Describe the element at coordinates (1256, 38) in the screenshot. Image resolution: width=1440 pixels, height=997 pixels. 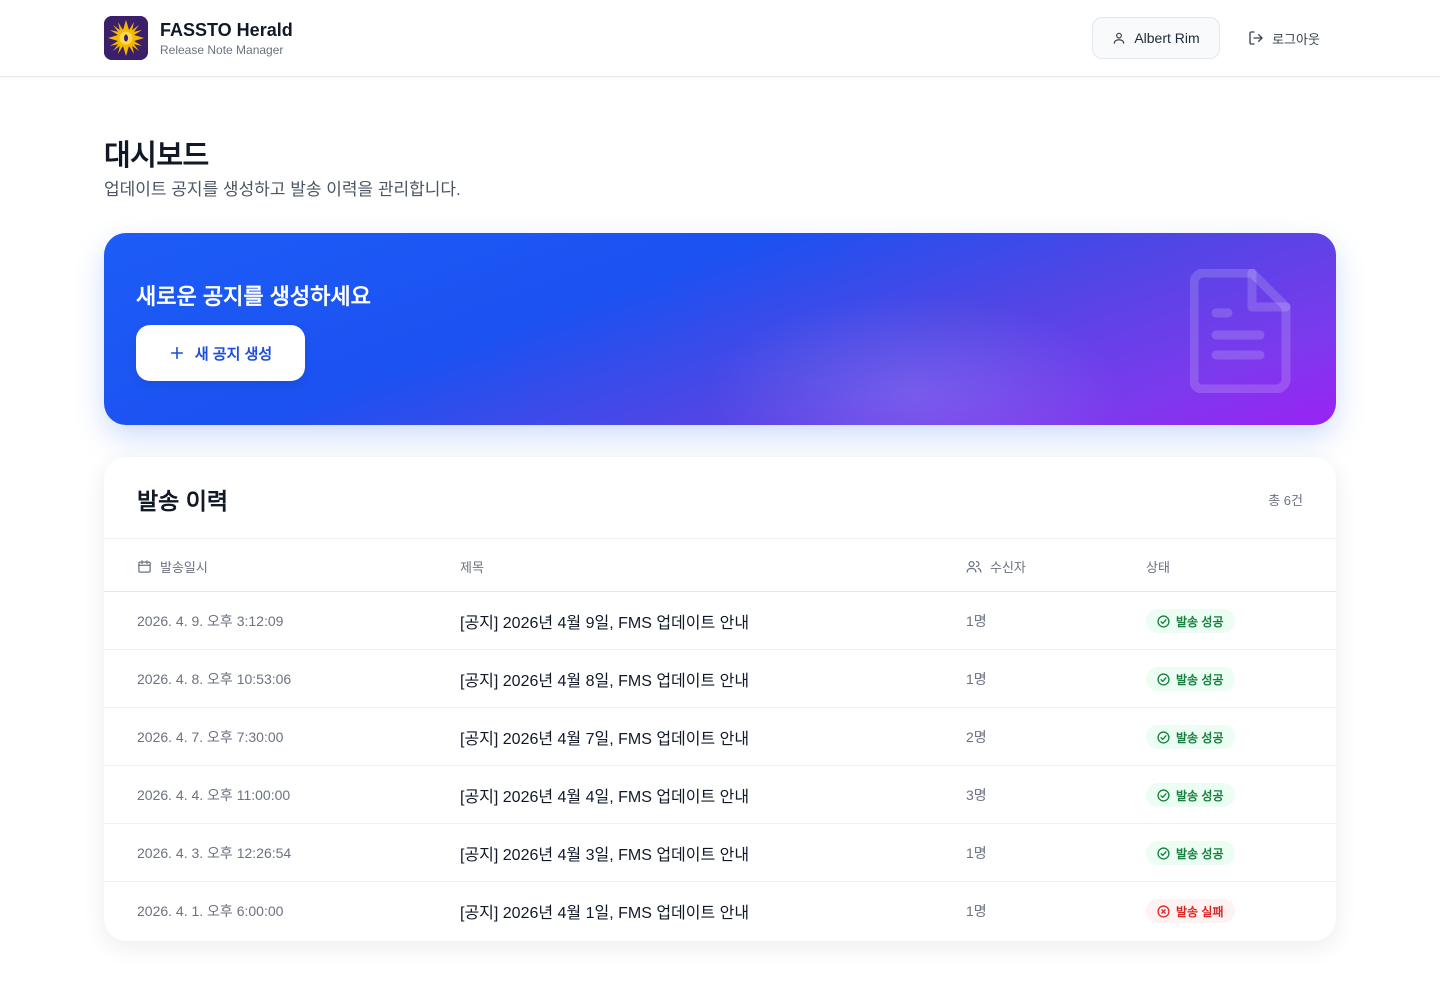
I see `logout-icon` at that location.